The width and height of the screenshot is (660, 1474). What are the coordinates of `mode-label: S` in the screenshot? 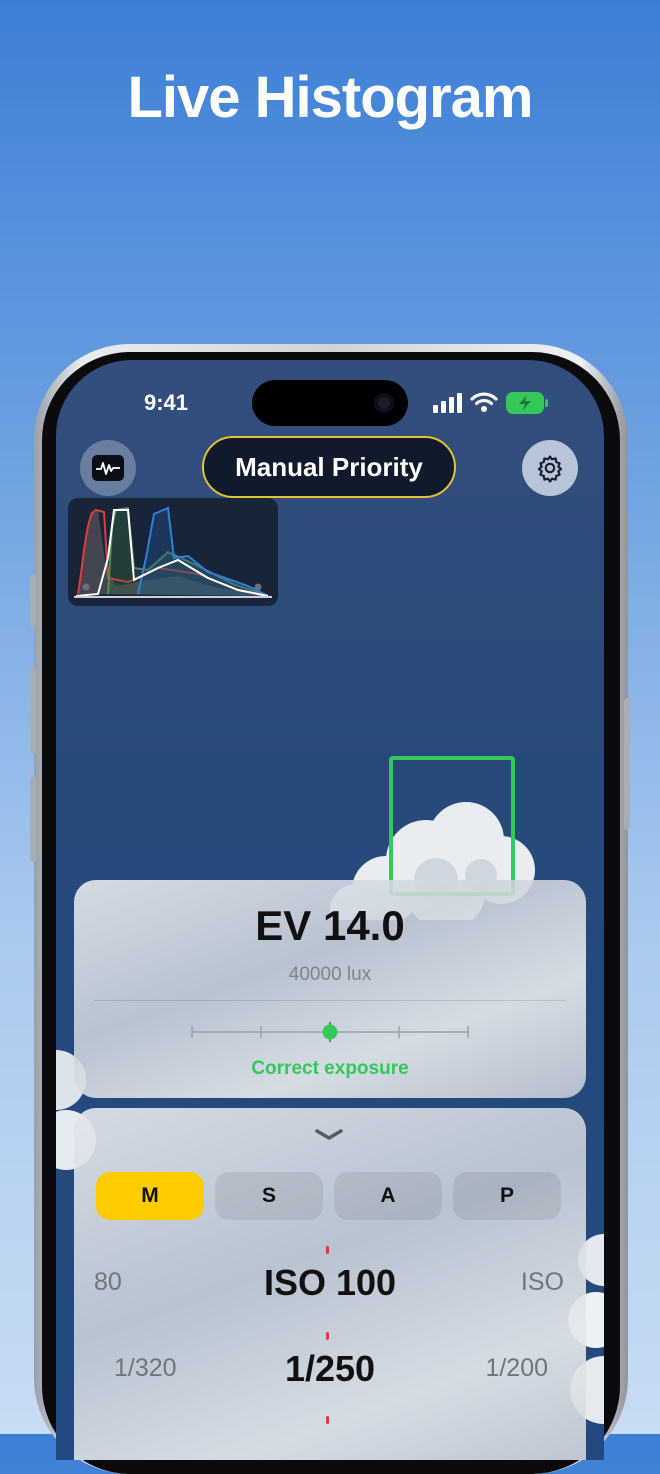 It's located at (268, 1195).